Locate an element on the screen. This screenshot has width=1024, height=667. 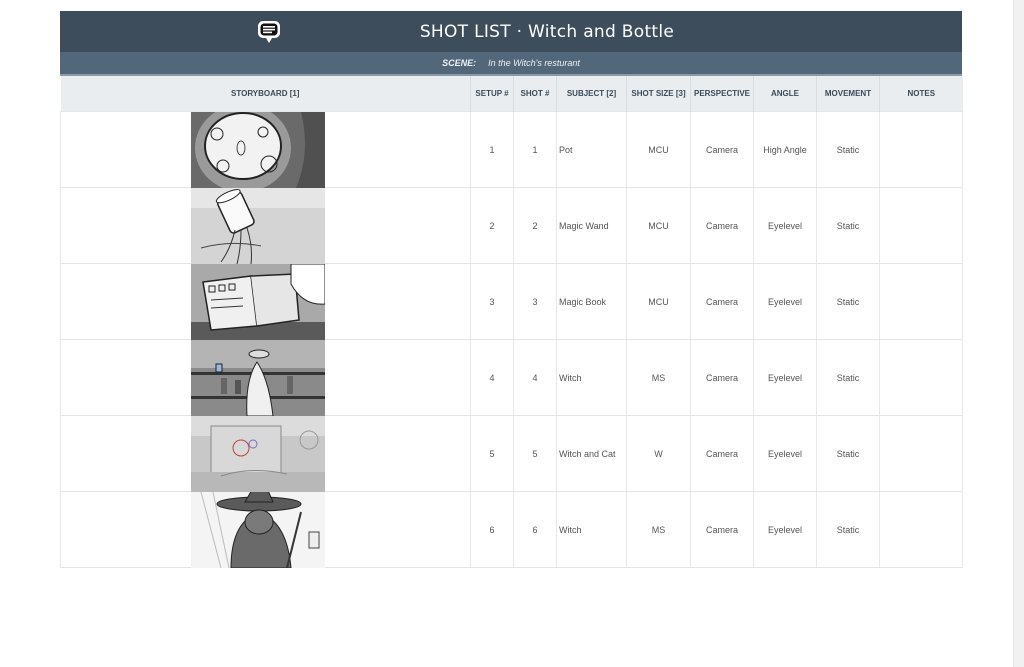
storyboard-image-witch-closeup is located at coordinates (258, 530).